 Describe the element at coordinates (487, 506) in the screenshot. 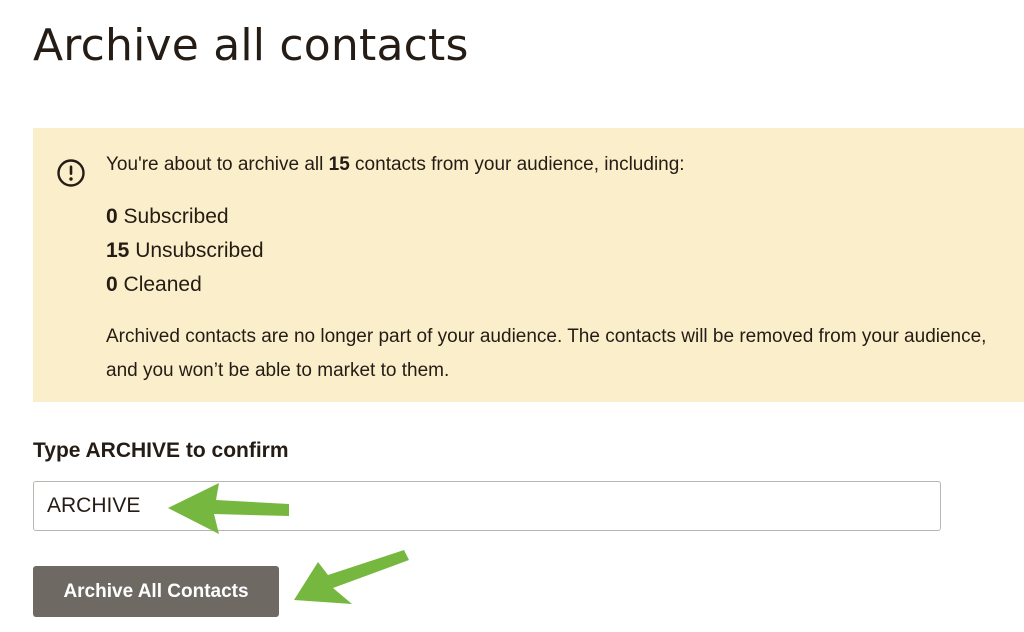

I see `confirm-archive-input` at that location.